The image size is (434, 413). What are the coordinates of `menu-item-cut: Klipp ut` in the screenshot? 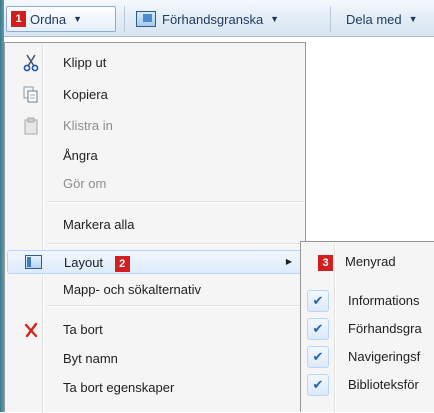 It's located at (155, 63).